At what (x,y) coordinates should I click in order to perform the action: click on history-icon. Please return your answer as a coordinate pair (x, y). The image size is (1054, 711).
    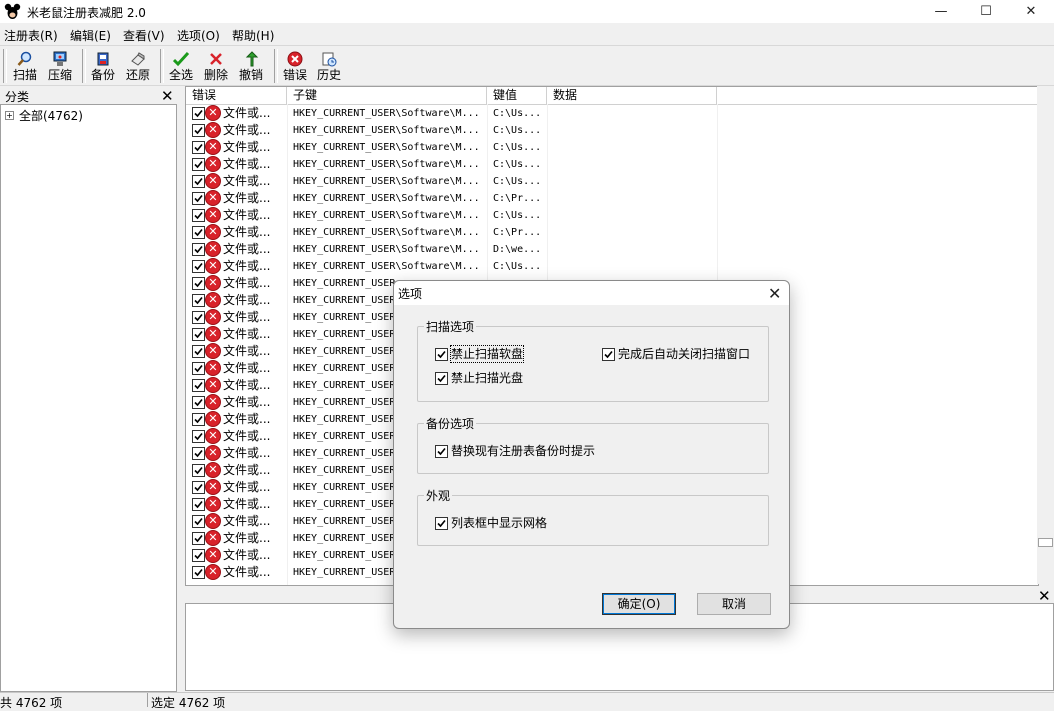
    Looking at the image, I should click on (329, 59).